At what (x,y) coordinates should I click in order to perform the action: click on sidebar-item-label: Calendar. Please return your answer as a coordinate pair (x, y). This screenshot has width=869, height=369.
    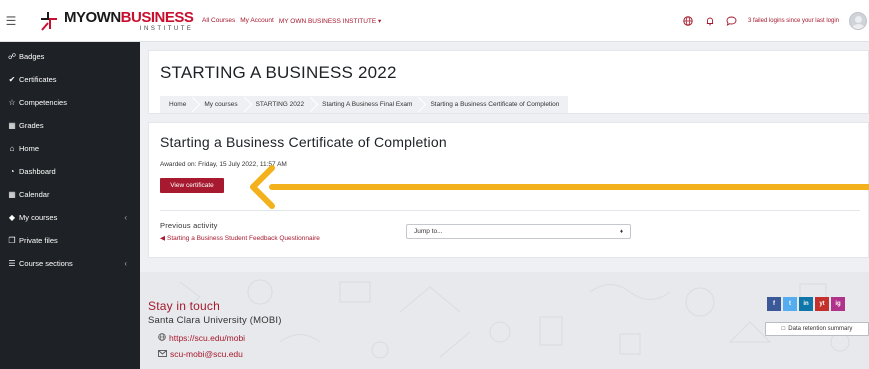
    Looking at the image, I should click on (34, 194).